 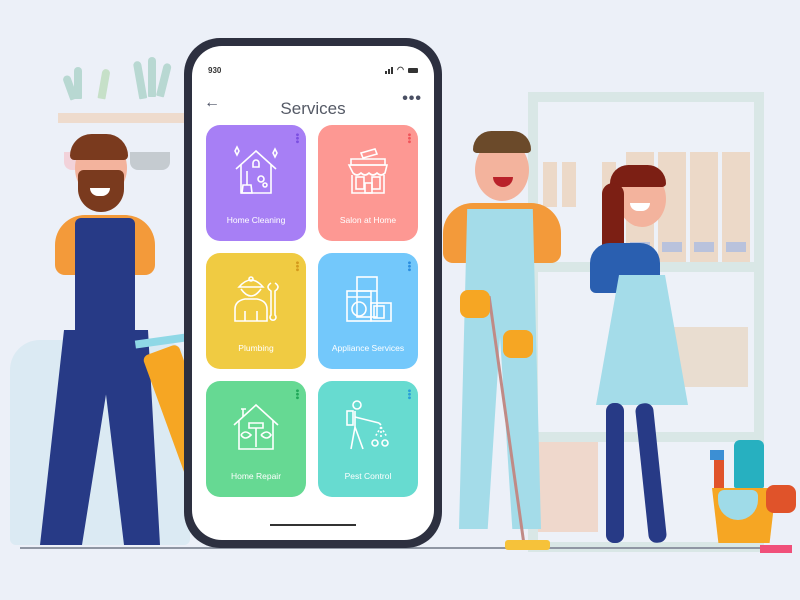 I want to click on plants, so click(x=122, y=112).